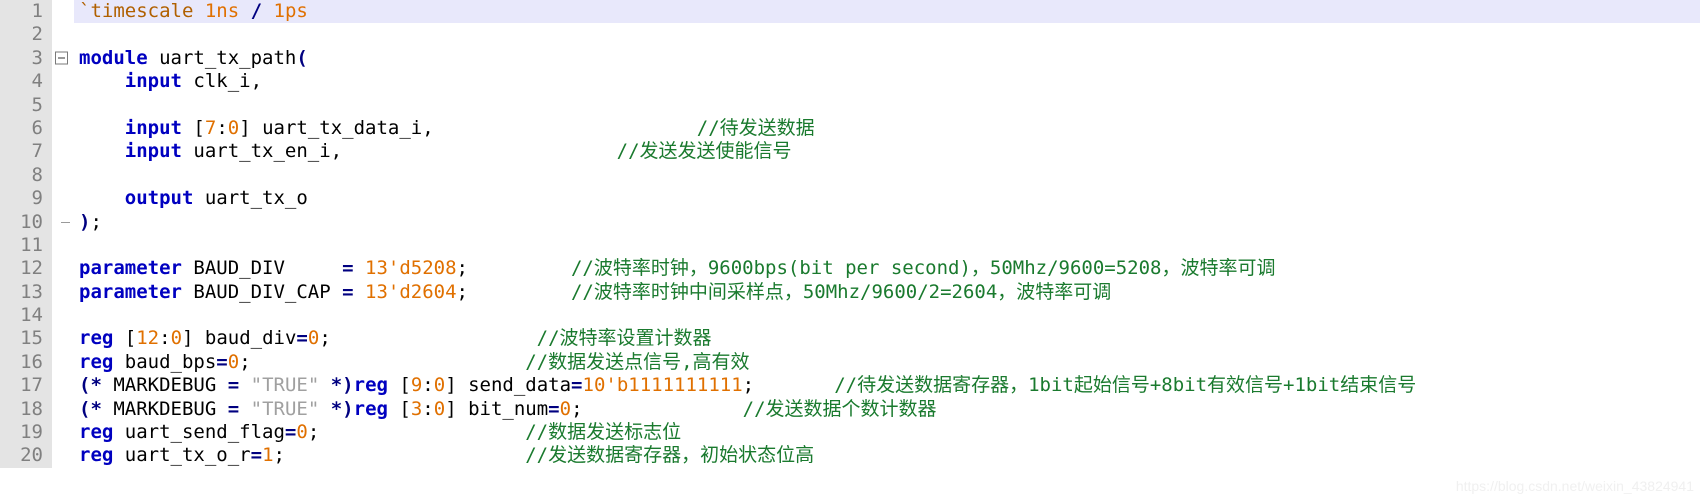 The height and width of the screenshot is (500, 1700). Describe the element at coordinates (850, 245) in the screenshot. I see `code-line: 11` at that location.